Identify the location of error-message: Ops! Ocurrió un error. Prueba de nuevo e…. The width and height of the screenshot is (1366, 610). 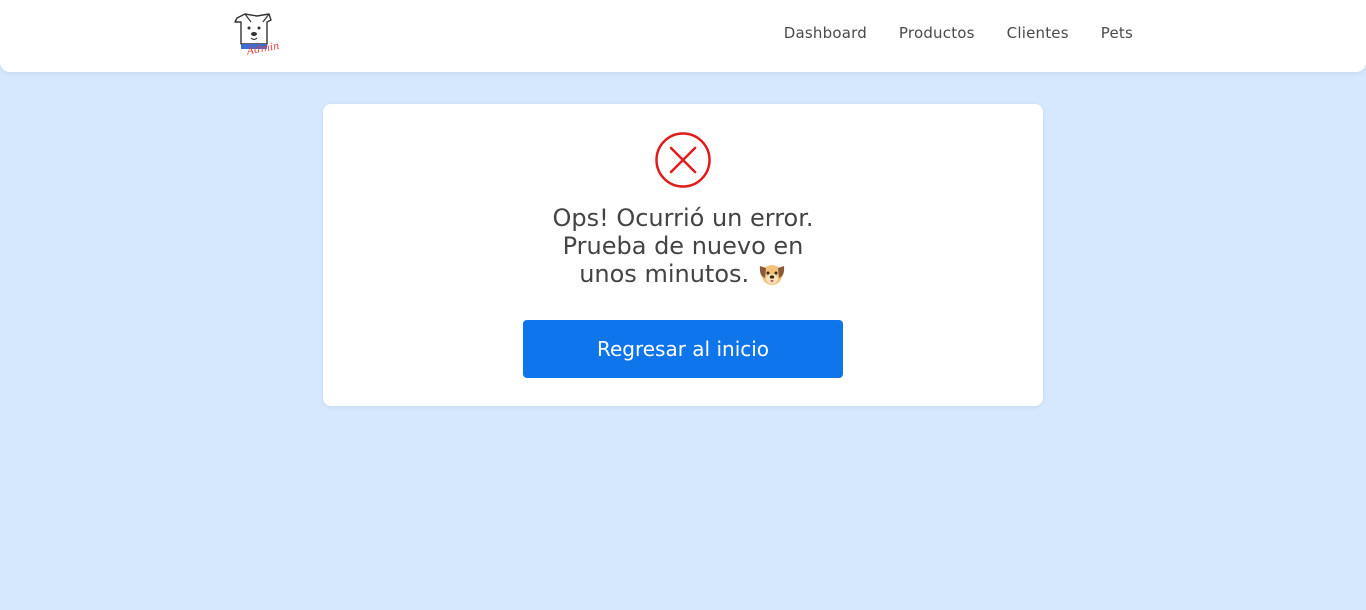
(683, 246).